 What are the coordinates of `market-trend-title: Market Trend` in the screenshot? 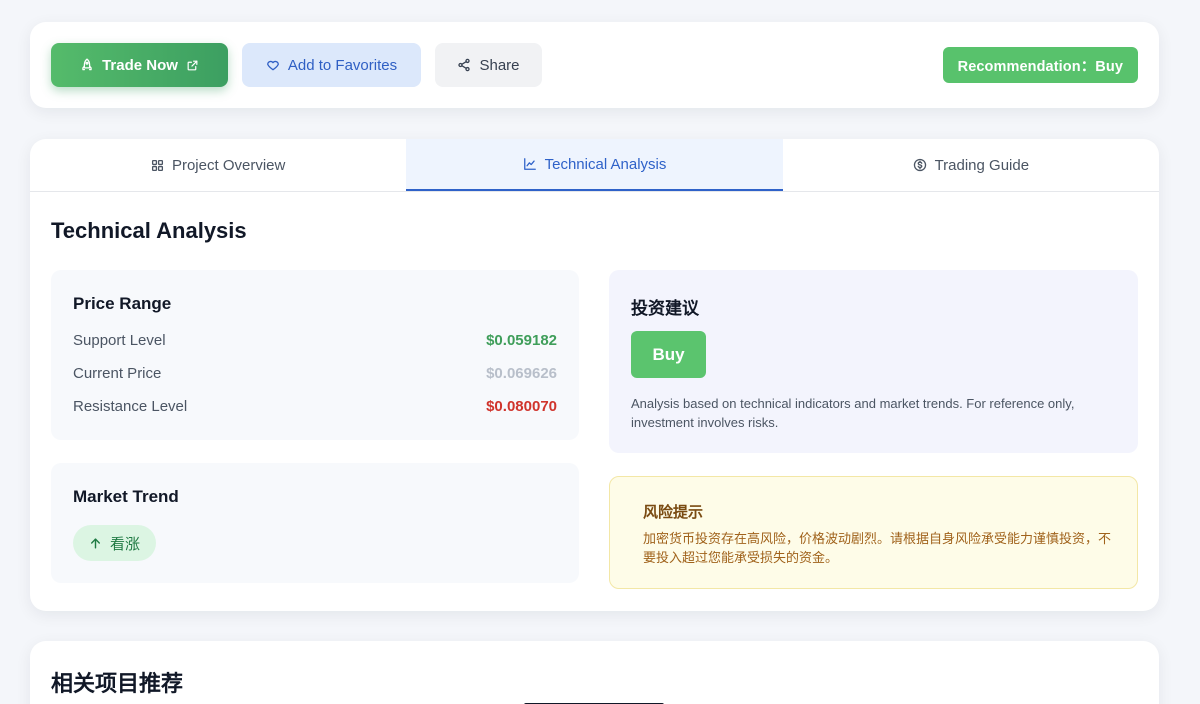 It's located at (126, 496).